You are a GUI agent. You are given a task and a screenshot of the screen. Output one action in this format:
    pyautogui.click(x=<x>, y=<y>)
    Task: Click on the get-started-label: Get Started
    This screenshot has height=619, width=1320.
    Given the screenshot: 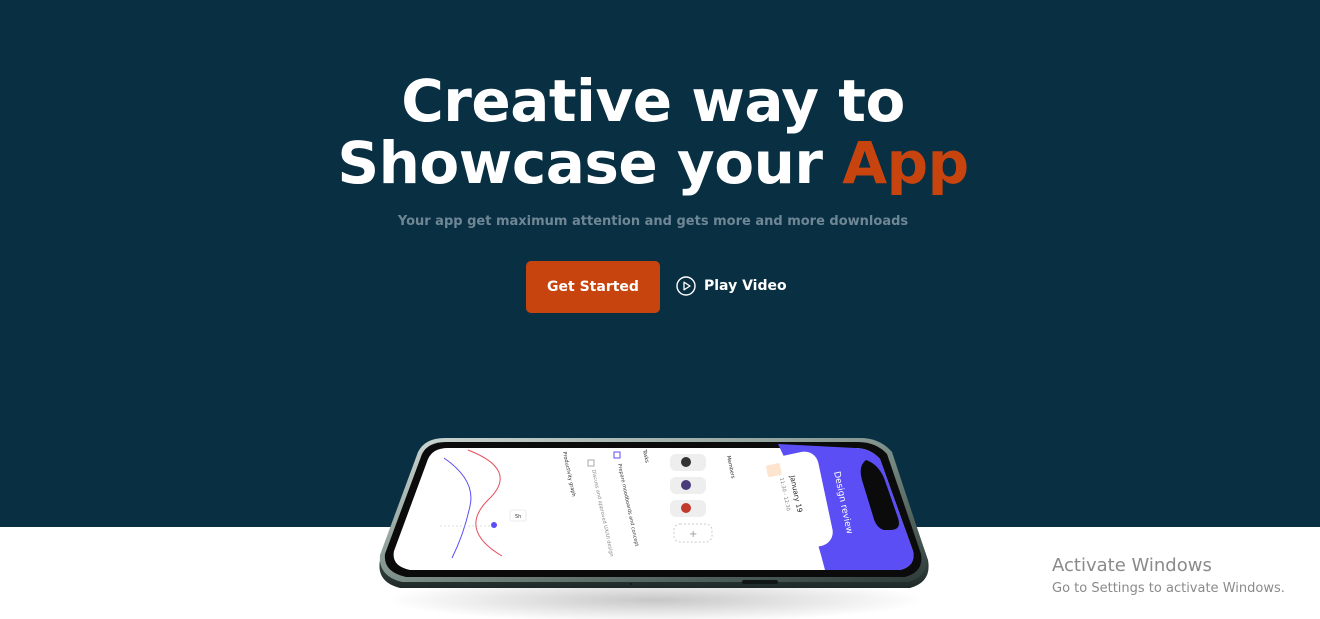 What is the action you would take?
    pyautogui.click(x=593, y=287)
    